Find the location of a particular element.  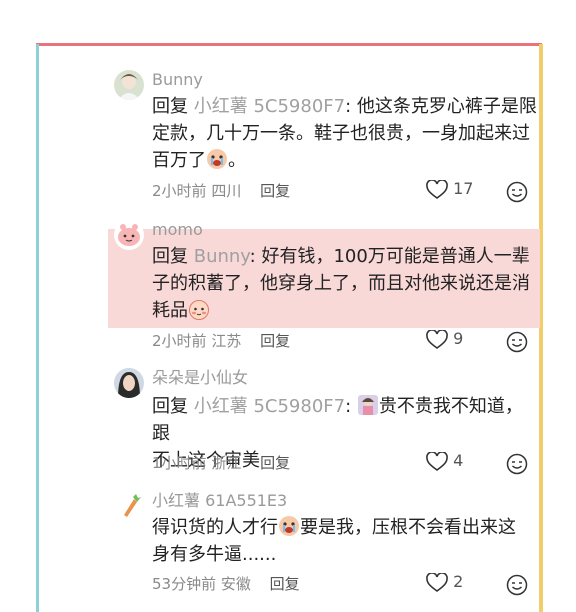

like-count: 17 is located at coordinates (463, 188).